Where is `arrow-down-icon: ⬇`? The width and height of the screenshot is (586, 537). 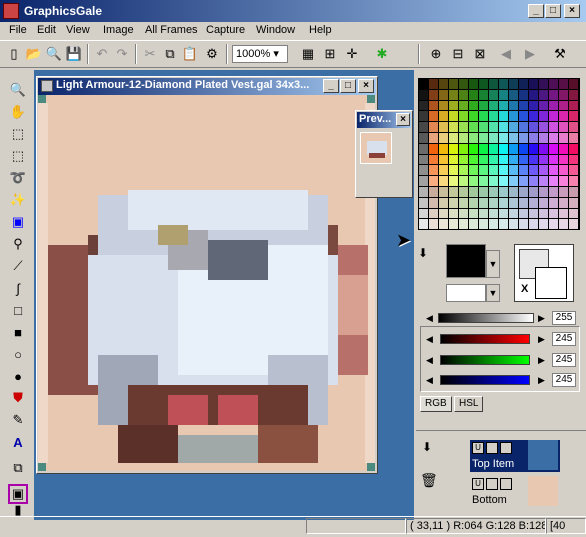 arrow-down-icon: ⬇ is located at coordinates (423, 253).